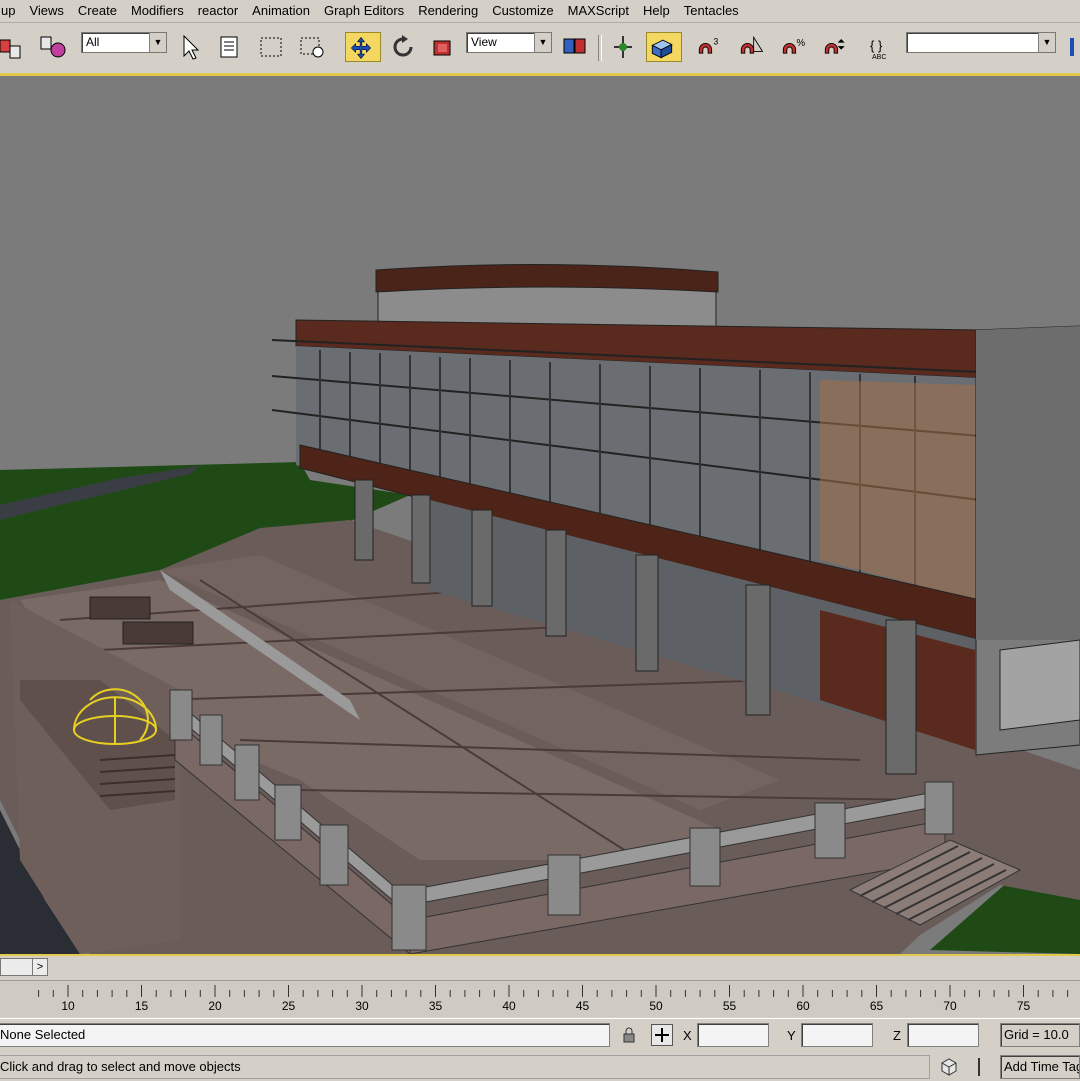 Image resolution: width=1080 pixels, height=1081 pixels. I want to click on keyboard-shortcut-override-icon, so click(664, 47).